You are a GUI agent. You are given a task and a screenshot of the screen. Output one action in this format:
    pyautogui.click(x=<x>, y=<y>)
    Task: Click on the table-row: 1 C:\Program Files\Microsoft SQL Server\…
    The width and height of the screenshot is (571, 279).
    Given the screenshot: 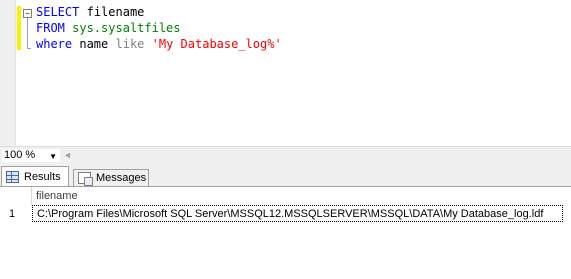 What is the action you would take?
    pyautogui.click(x=285, y=214)
    